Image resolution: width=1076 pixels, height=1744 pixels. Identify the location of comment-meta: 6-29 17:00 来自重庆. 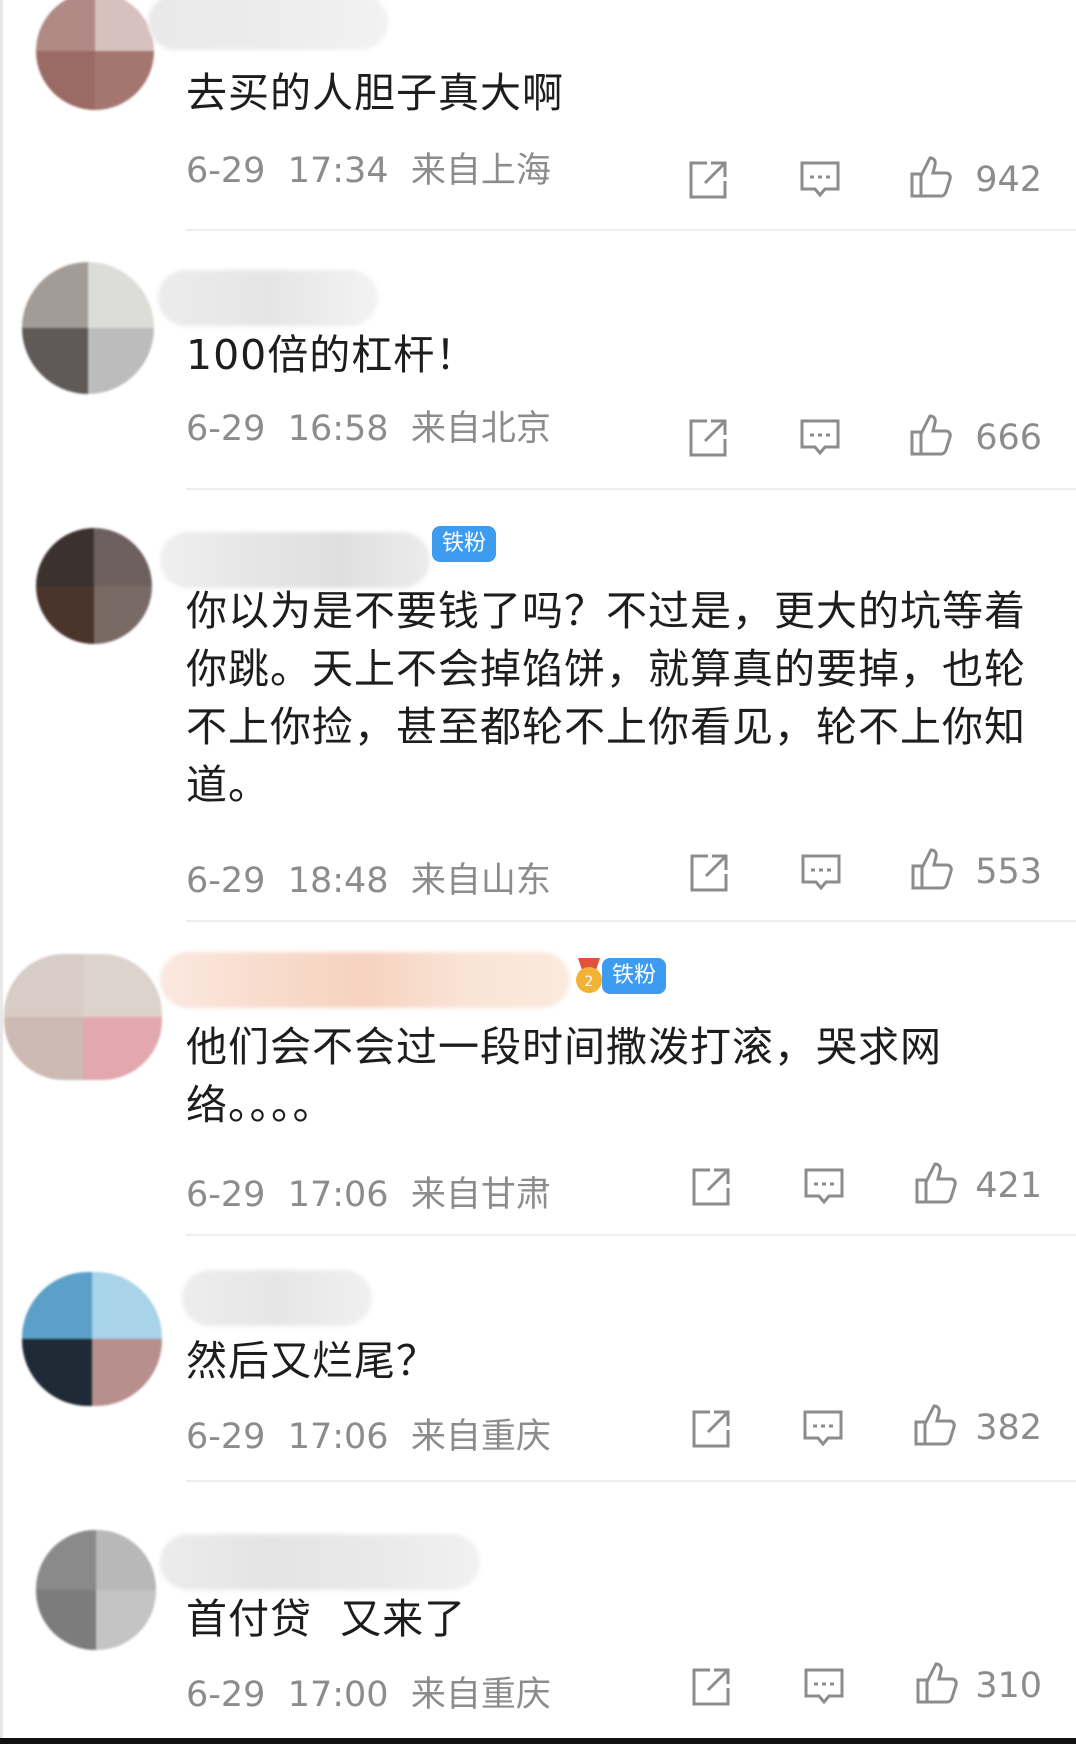
(368, 1691).